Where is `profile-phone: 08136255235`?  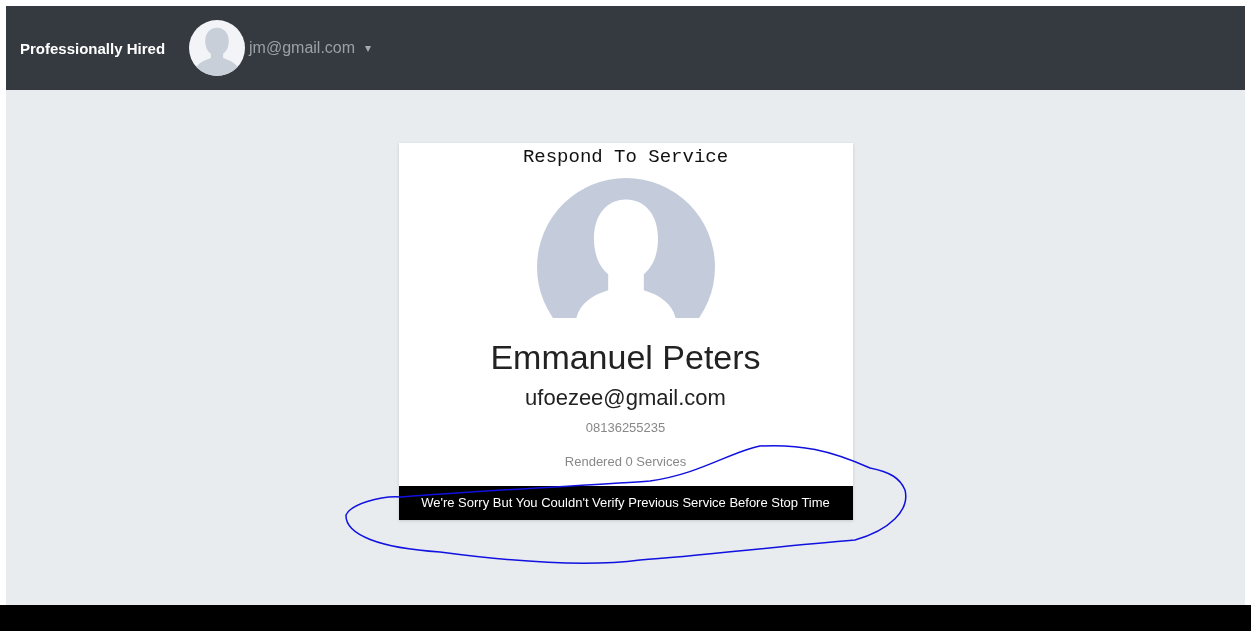
profile-phone: 08136255235 is located at coordinates (625, 427).